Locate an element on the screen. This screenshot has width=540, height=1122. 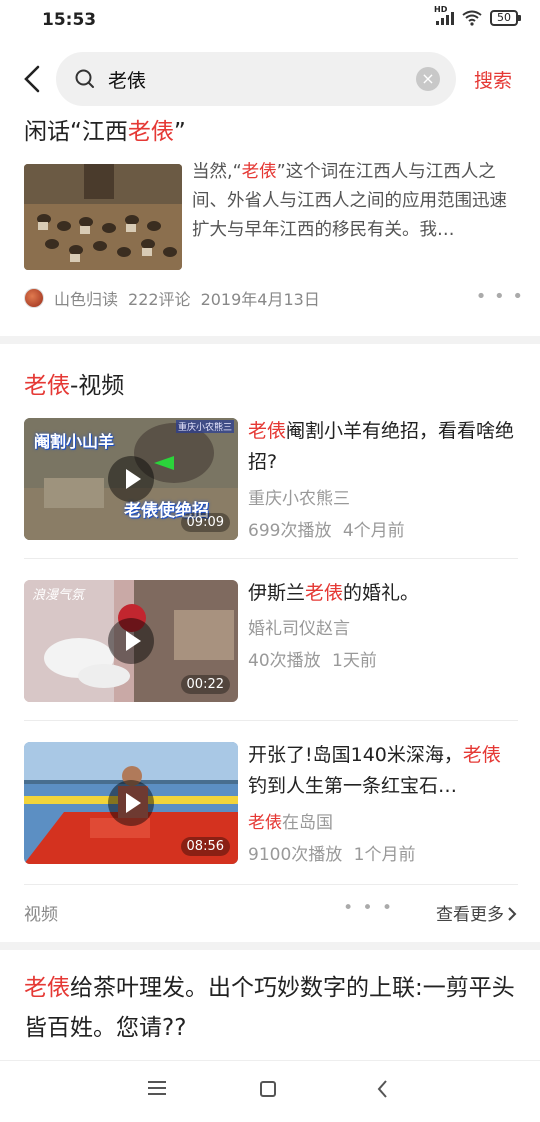
article-date: 2019年4月13日 is located at coordinates (260, 299).